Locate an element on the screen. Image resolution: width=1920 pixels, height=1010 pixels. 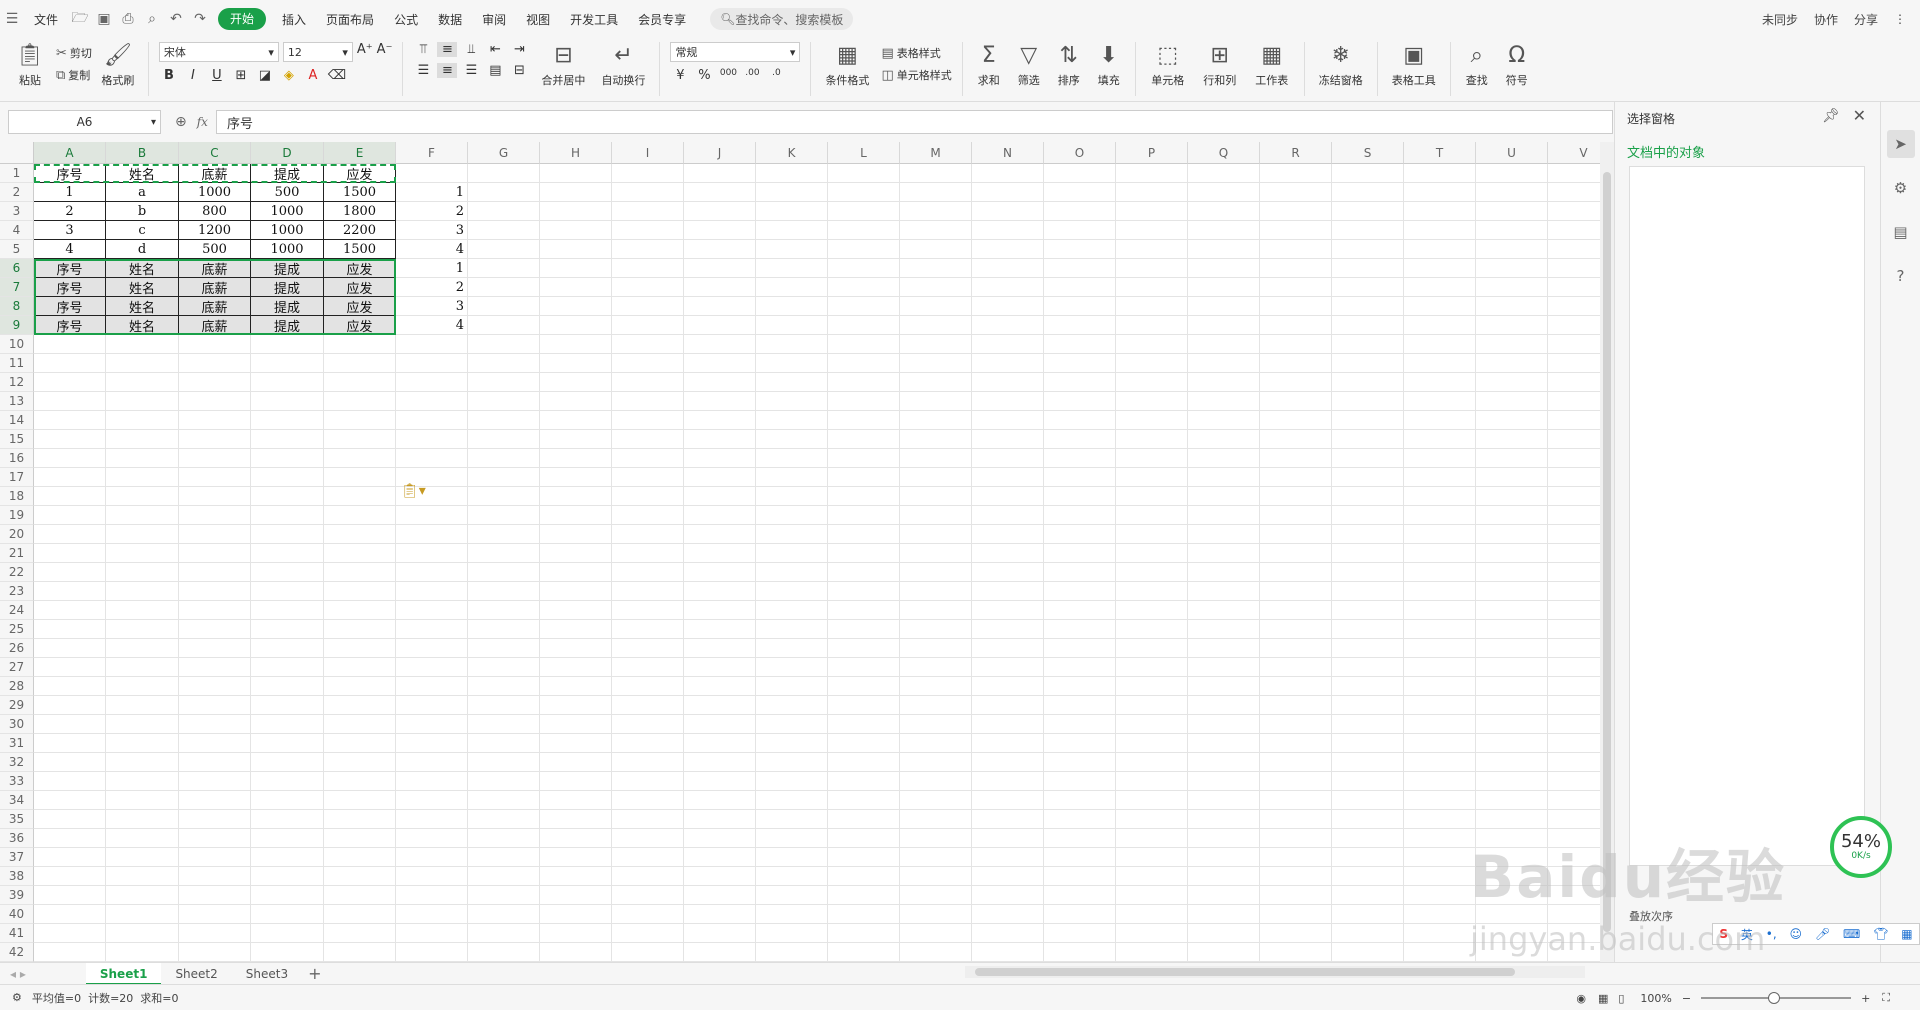
cell-n40 is located at coordinates (1008, 914).